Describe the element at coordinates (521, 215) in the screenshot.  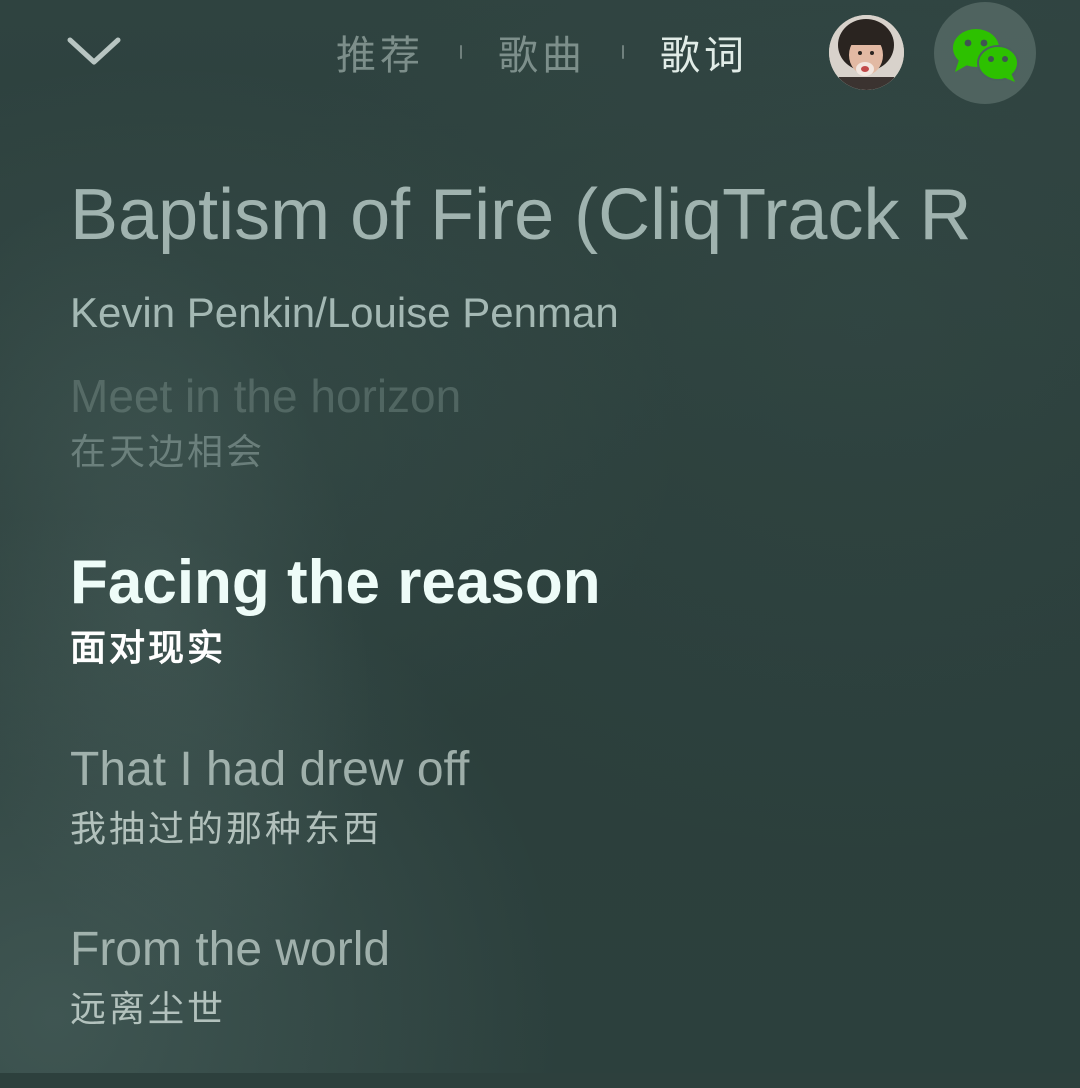
I see `song-title: Baptism of Fire (CliqTrack R` at that location.